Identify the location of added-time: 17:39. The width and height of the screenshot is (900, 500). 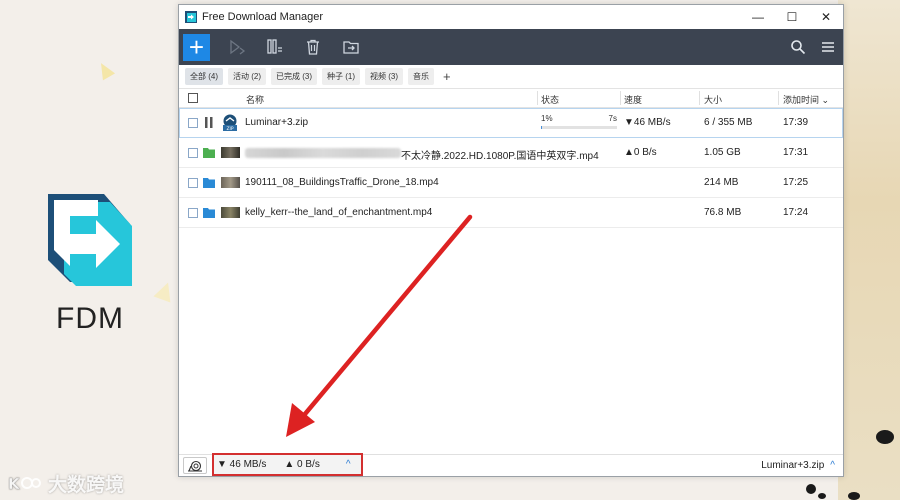
(796, 122).